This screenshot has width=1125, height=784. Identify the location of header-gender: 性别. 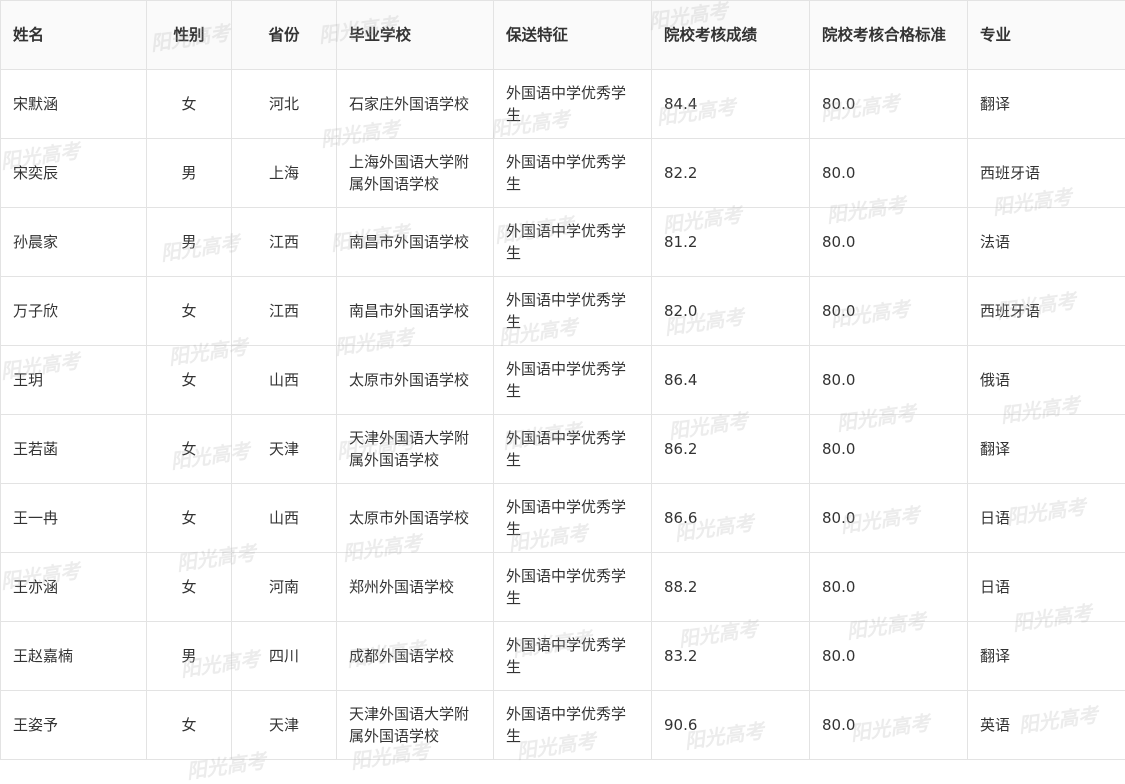
(189, 35).